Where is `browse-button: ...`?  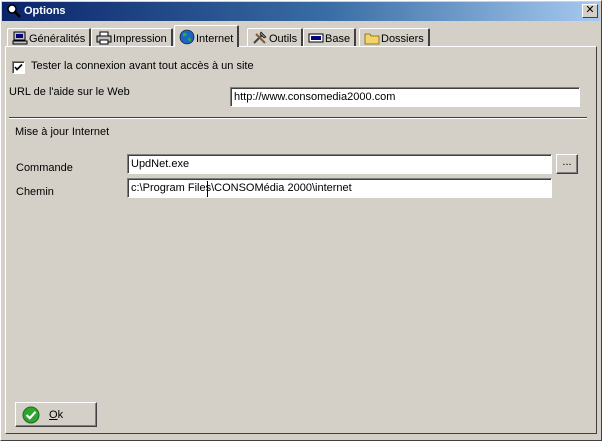
browse-button: ... is located at coordinates (567, 164).